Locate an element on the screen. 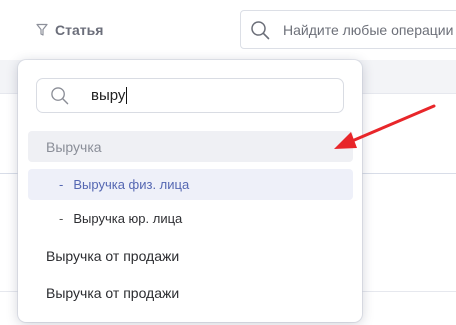 Image resolution: width=456 pixels, height=325 pixels. option-revenue-legal-entities: - Выручка юр. лица is located at coordinates (190, 218).